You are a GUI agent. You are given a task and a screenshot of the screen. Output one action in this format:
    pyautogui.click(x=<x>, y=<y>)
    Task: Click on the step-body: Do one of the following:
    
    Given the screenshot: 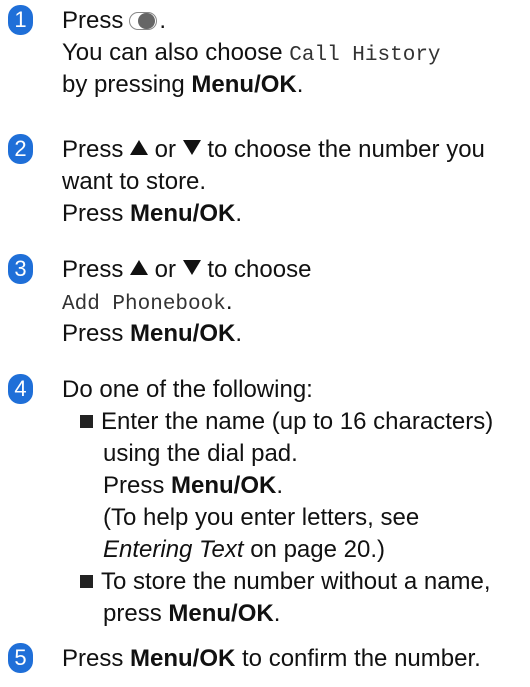 What is the action you would take?
    pyautogui.click(x=187, y=390)
    